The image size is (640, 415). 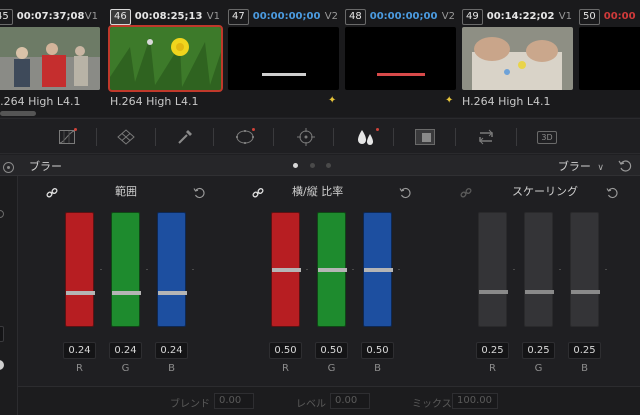 I want to click on clip-47: 47 00:00:00;00 V2 ✦, so click(x=284, y=60).